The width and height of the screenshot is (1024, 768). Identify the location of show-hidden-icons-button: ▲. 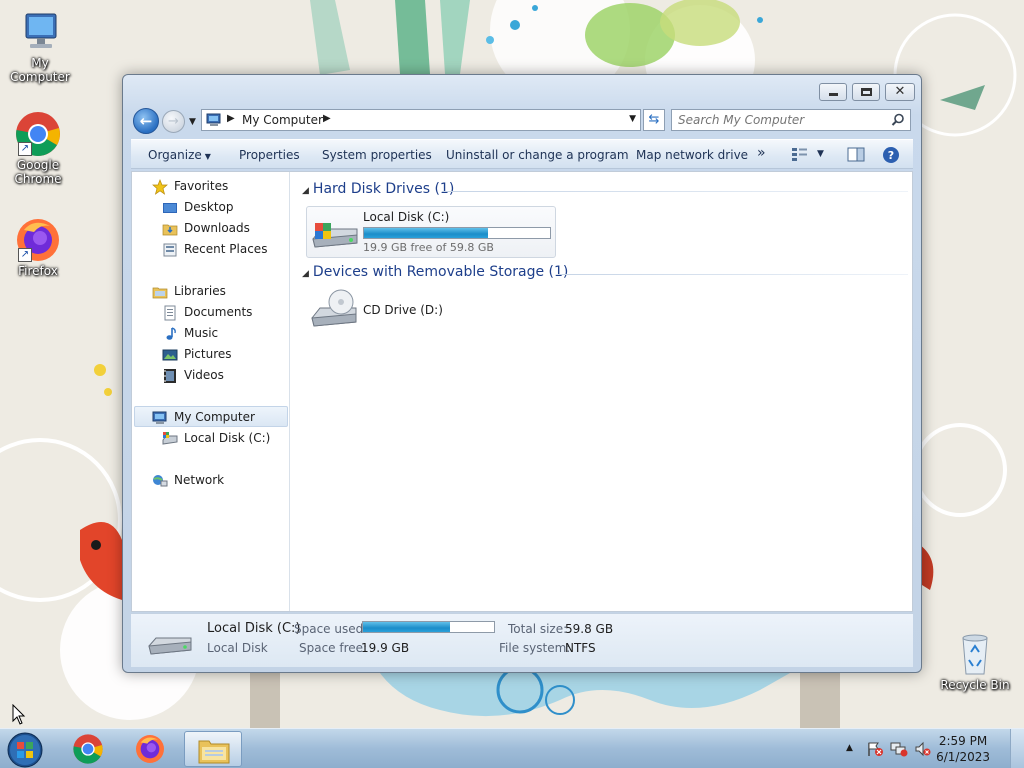
(849, 748).